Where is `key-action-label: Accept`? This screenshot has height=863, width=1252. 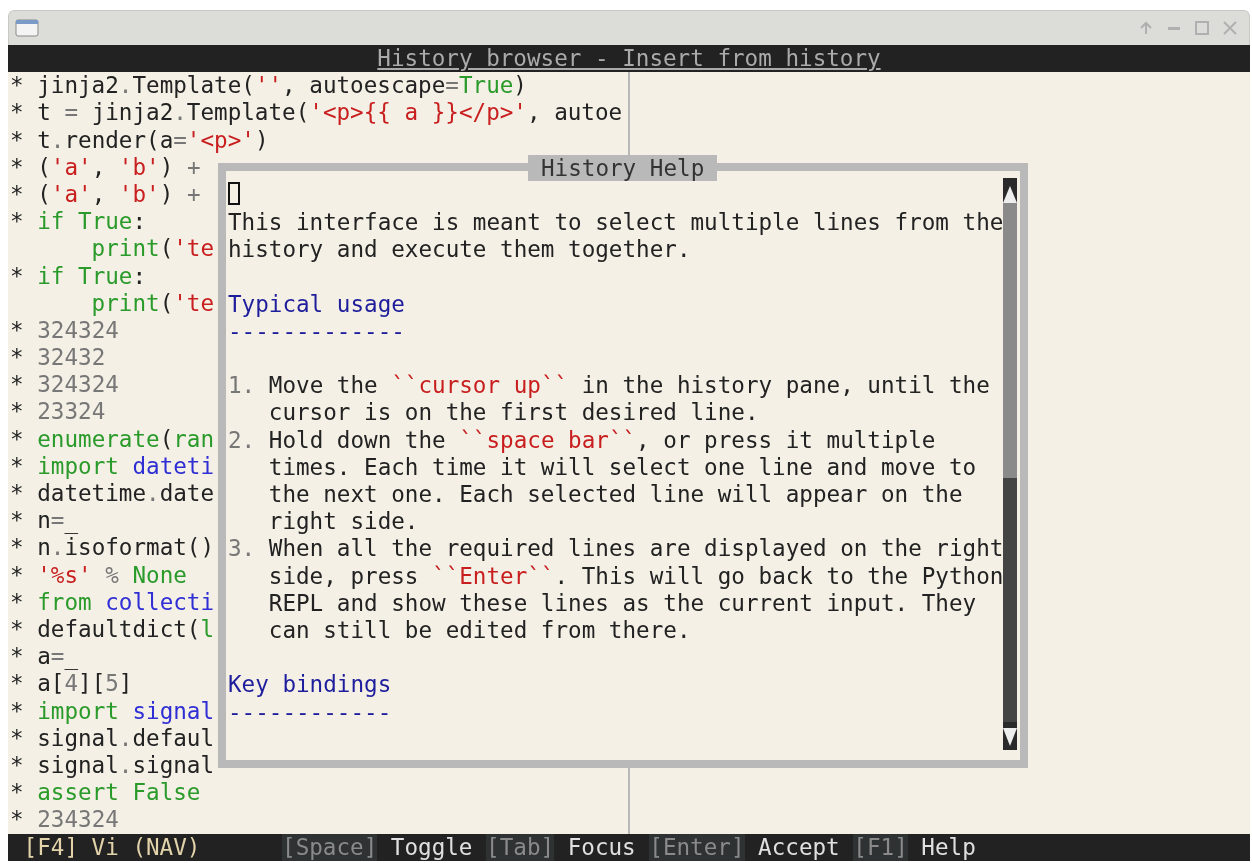
key-action-label: Accept is located at coordinates (799, 847).